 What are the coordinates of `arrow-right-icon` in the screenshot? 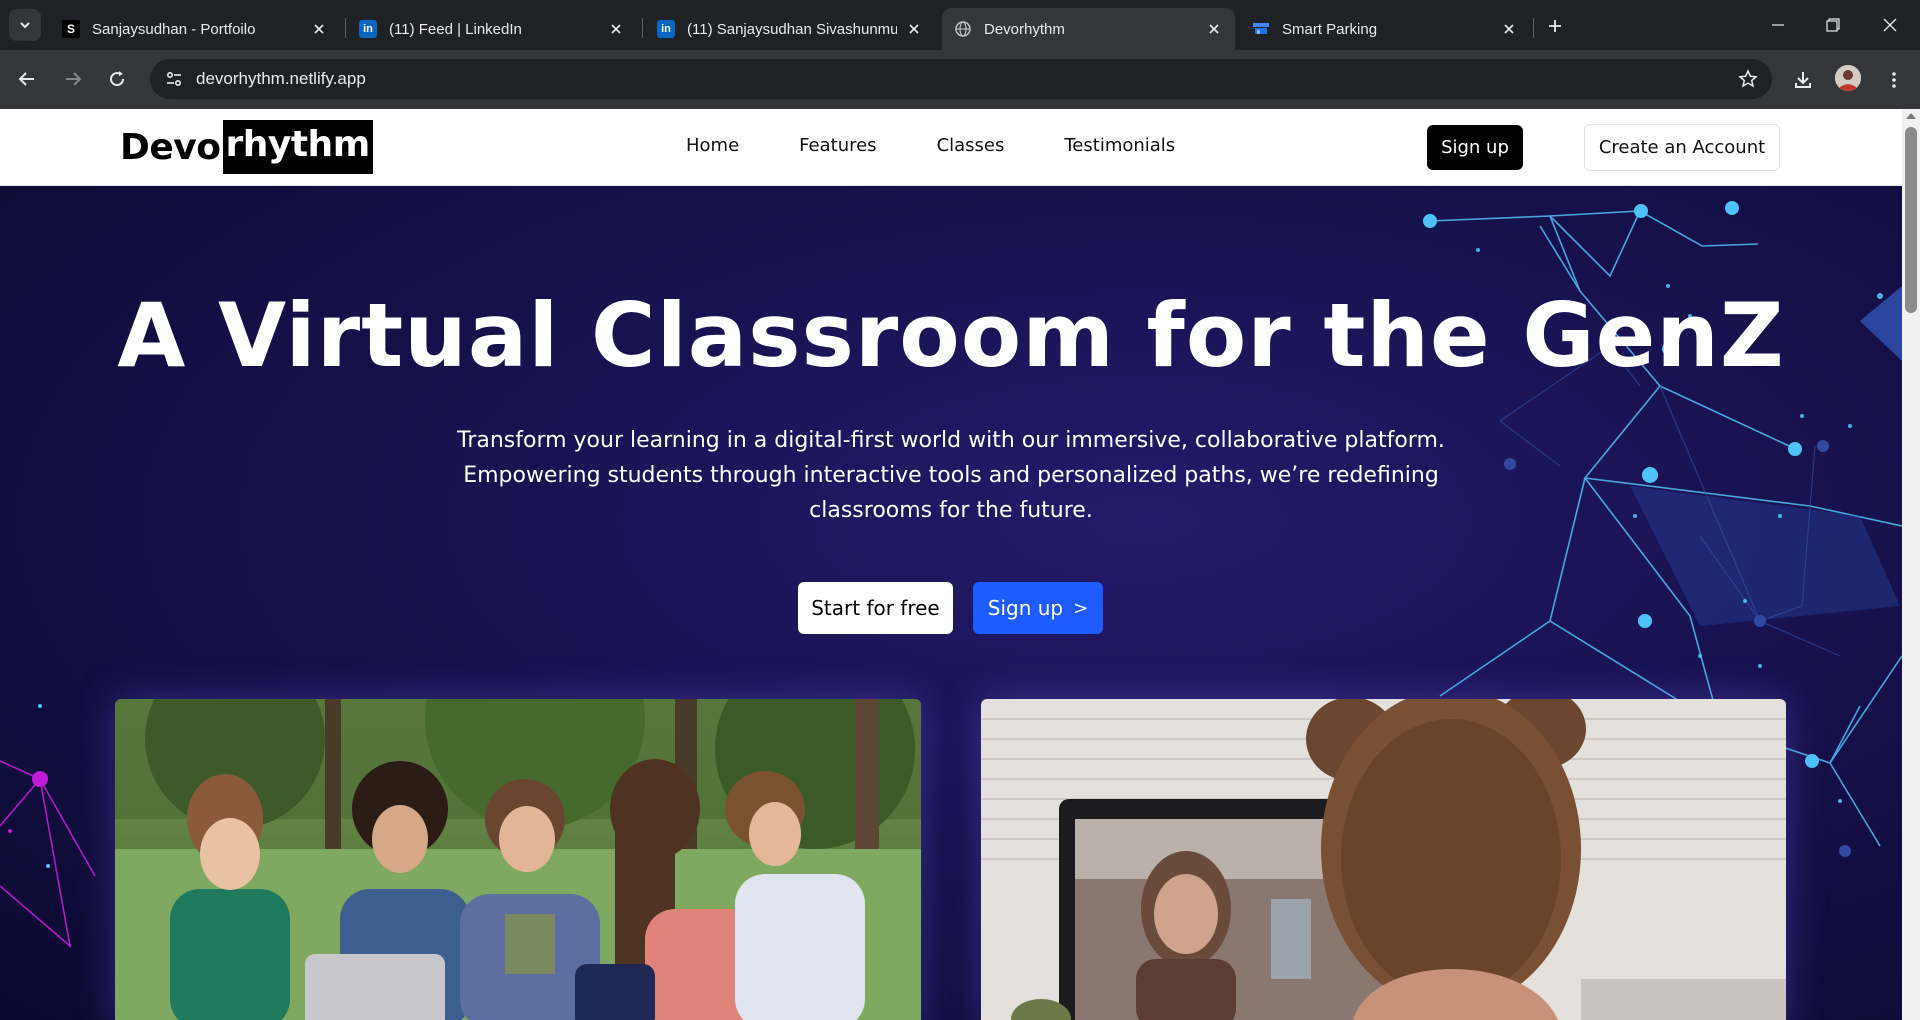 It's located at (74, 79).